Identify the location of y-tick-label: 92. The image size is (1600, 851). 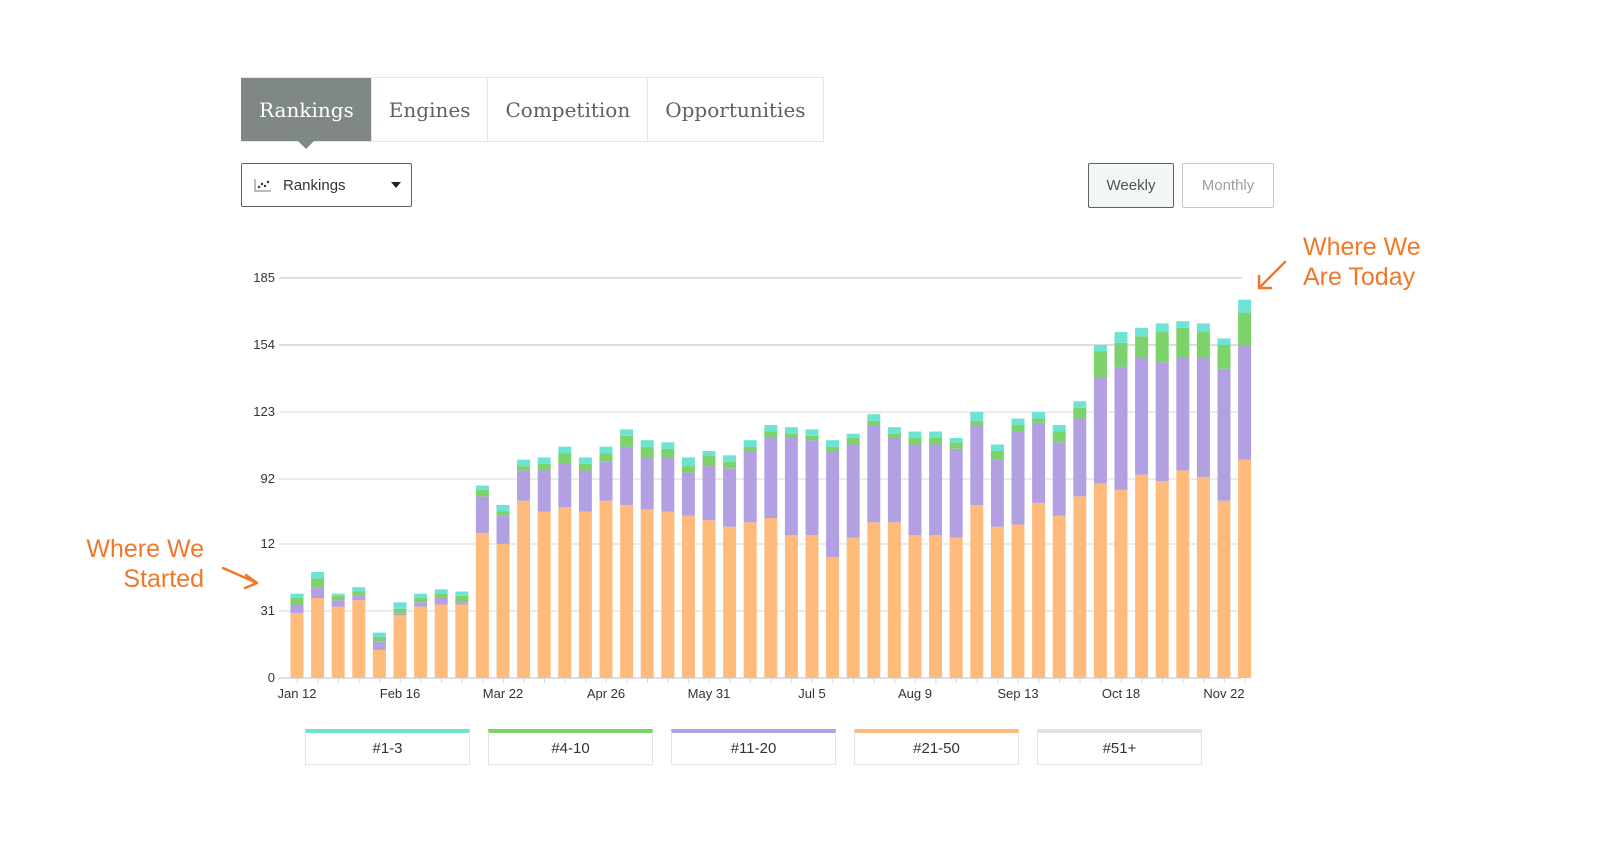
(268, 478).